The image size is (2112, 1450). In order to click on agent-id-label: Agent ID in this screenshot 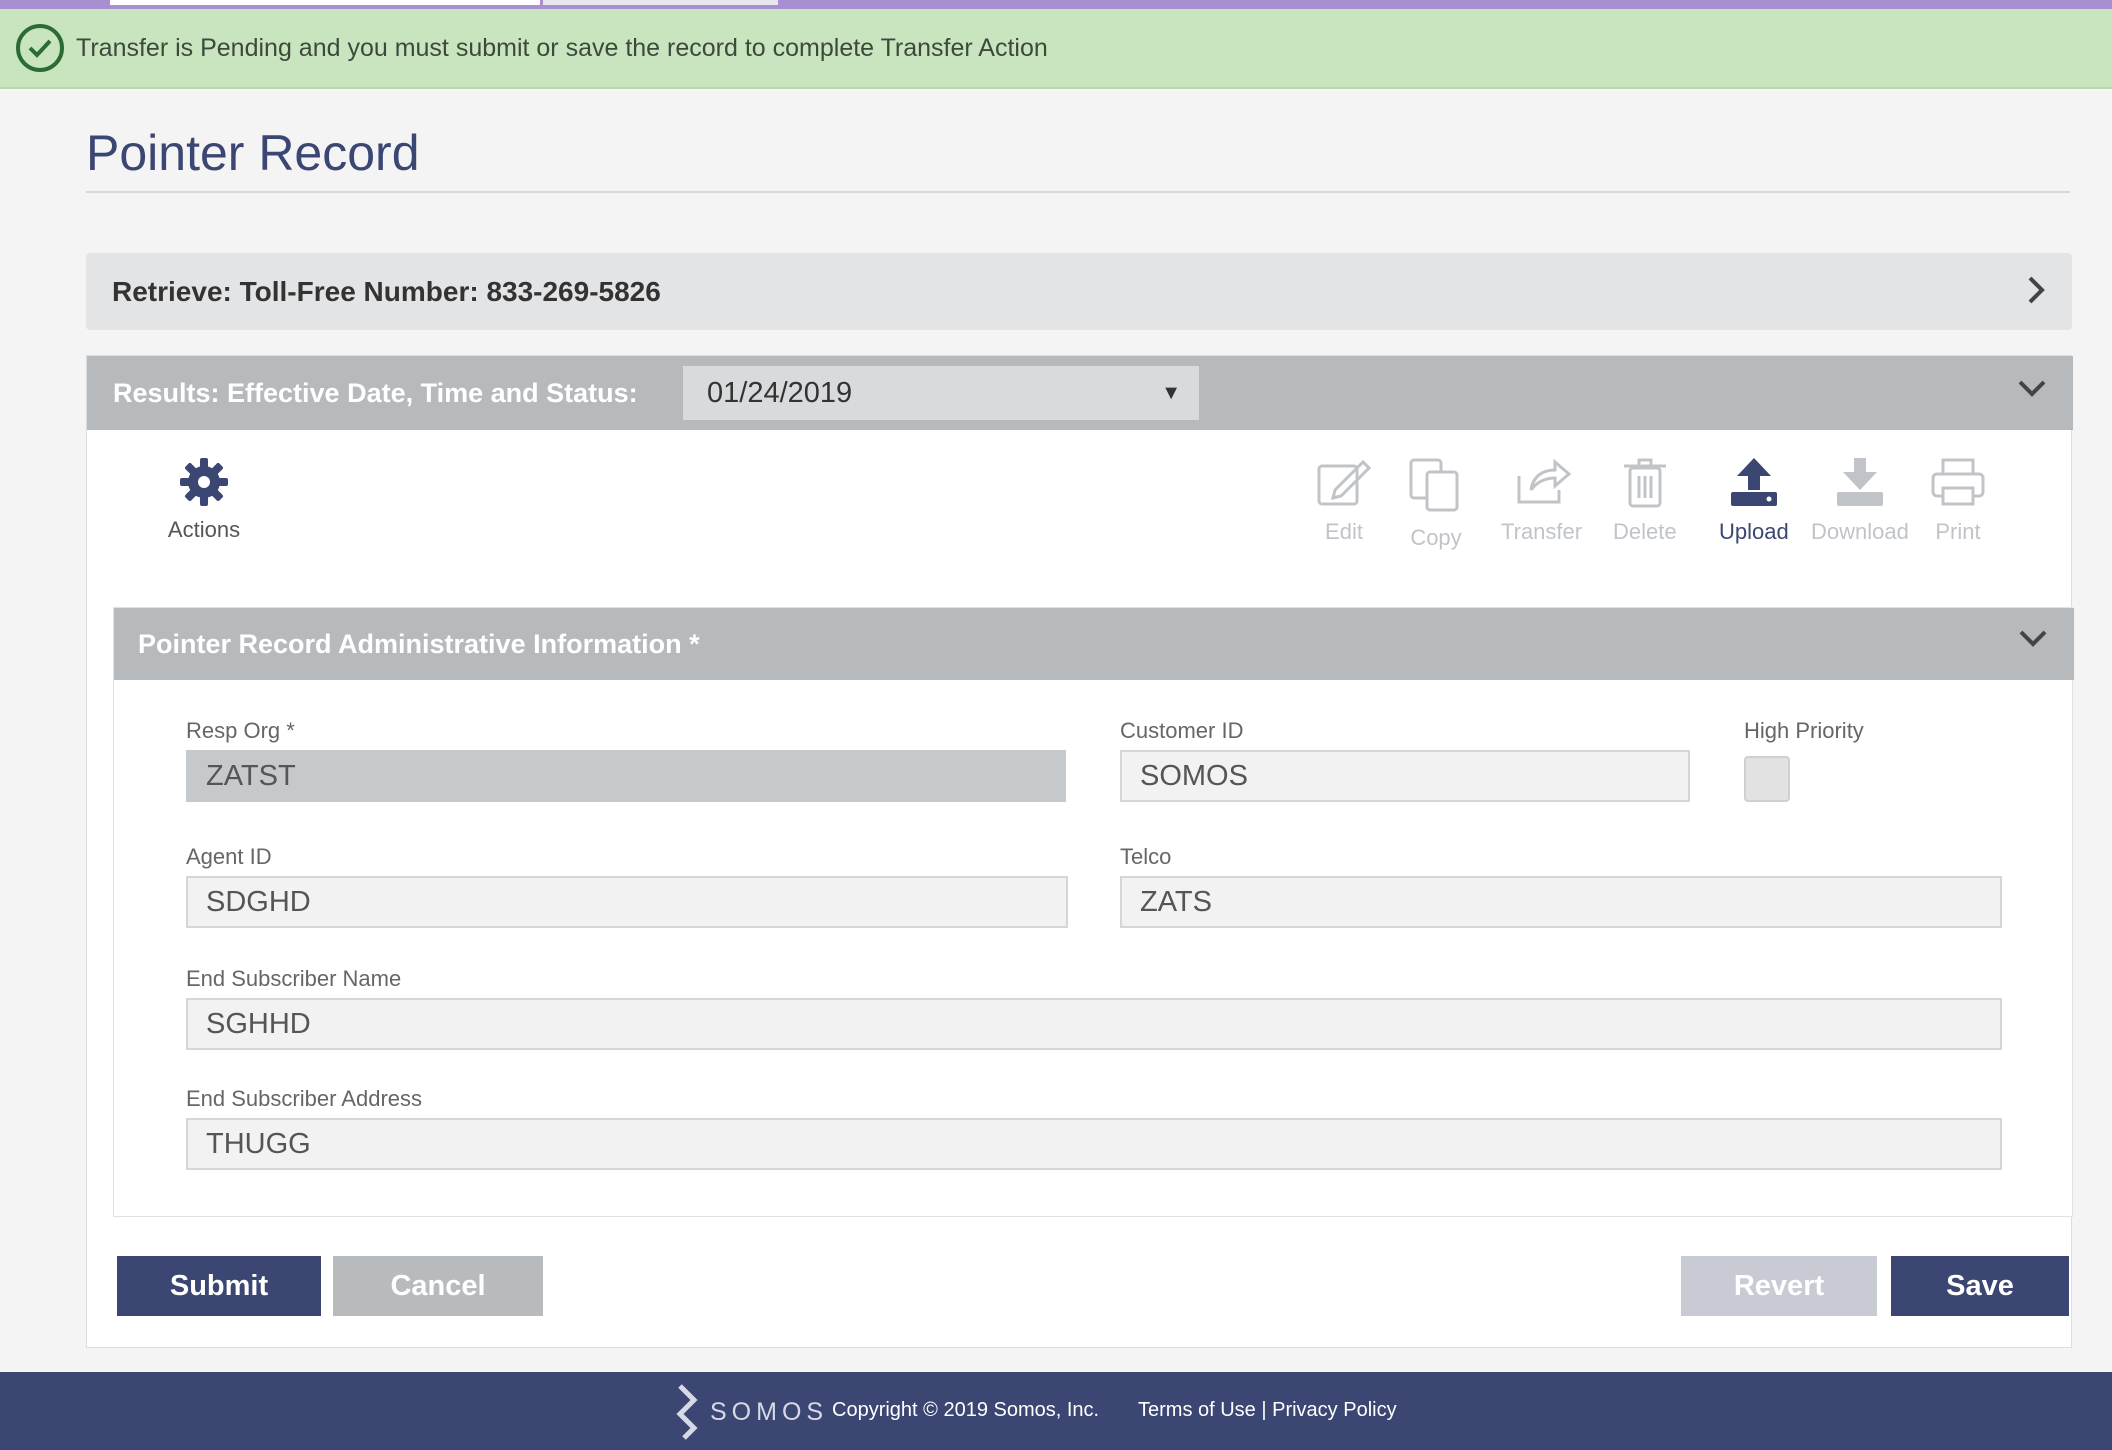, I will do `click(229, 856)`.